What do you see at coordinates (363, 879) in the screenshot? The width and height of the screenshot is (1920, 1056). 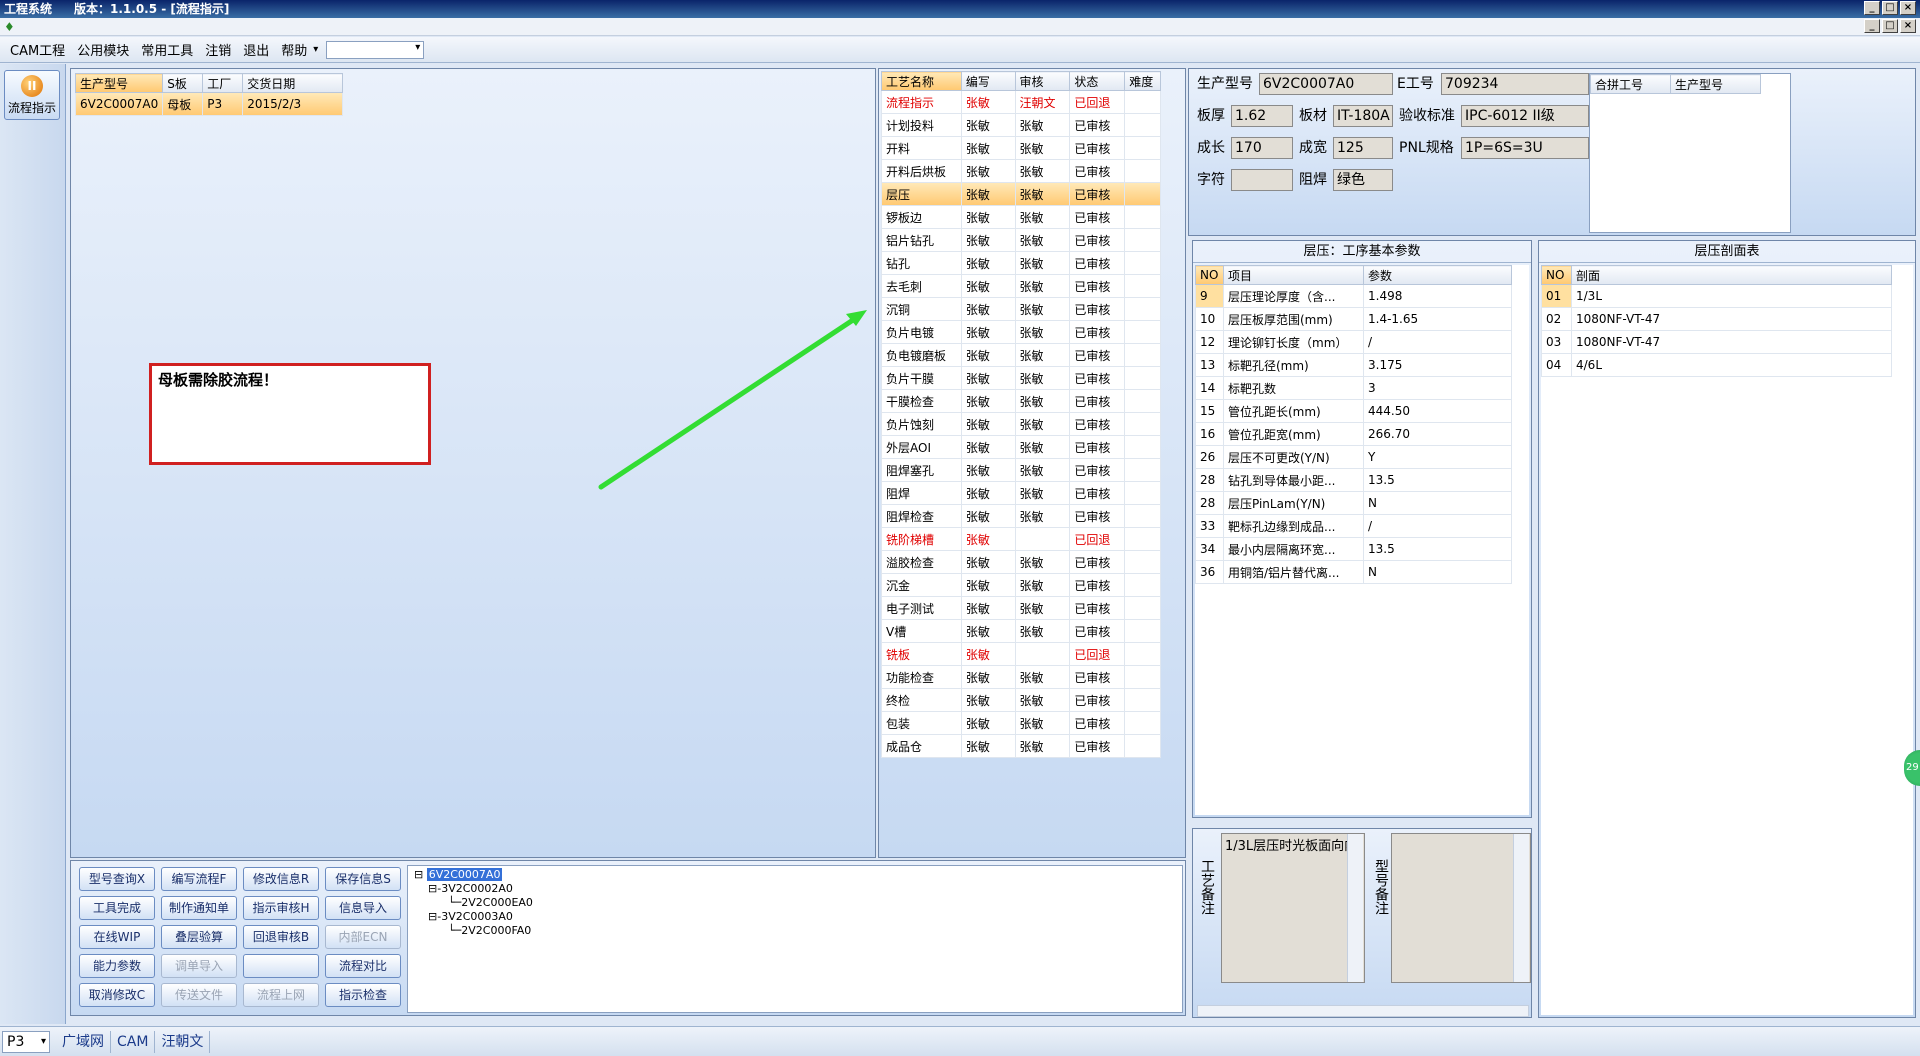 I see `action-button: 保存信息S` at bounding box center [363, 879].